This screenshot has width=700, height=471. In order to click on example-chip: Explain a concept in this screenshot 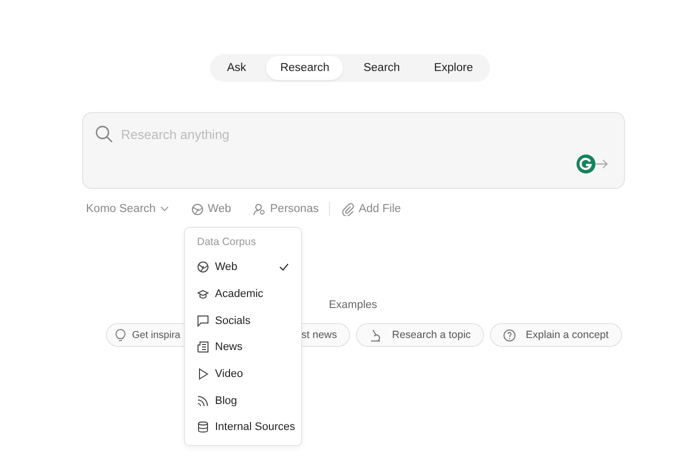, I will do `click(556, 335)`.